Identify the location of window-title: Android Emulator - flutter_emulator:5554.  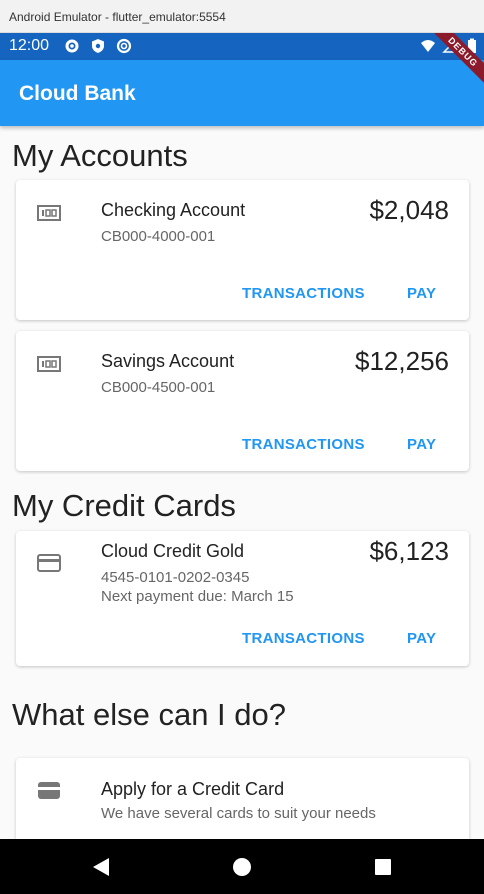
(117, 17).